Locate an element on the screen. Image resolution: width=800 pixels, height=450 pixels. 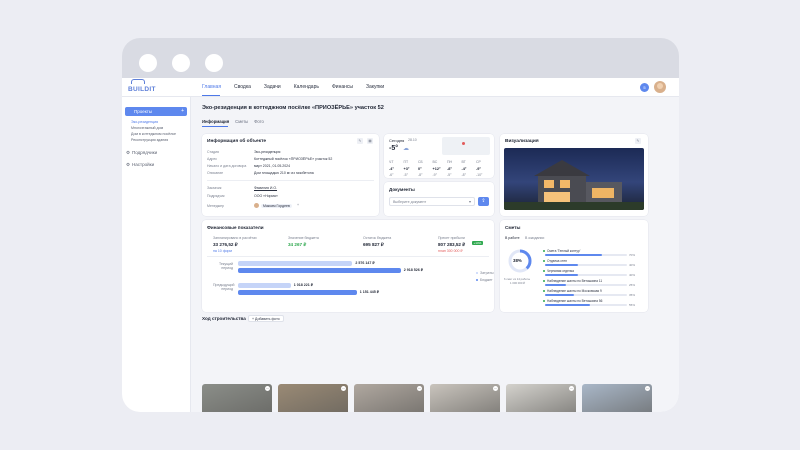
sidebar-item-contractors: ⚙ Подрядчики is located at coordinates (141, 153).